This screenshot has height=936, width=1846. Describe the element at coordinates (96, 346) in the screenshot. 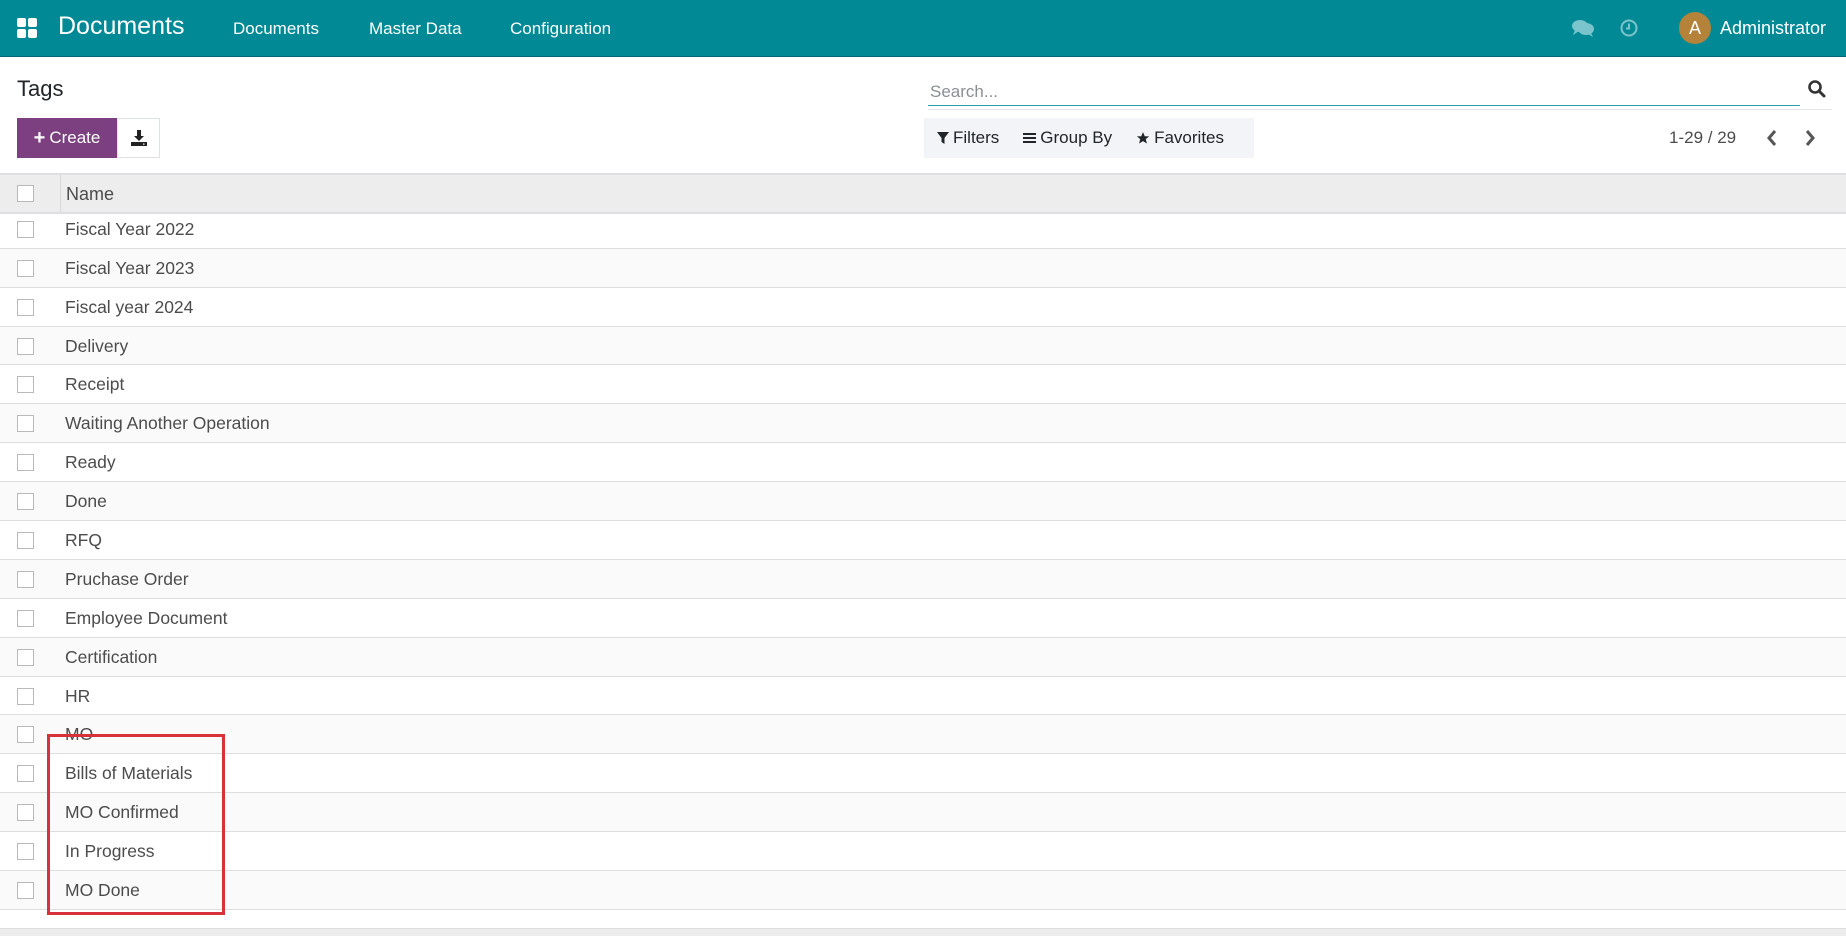

I see `cell-name: Delivery` at that location.